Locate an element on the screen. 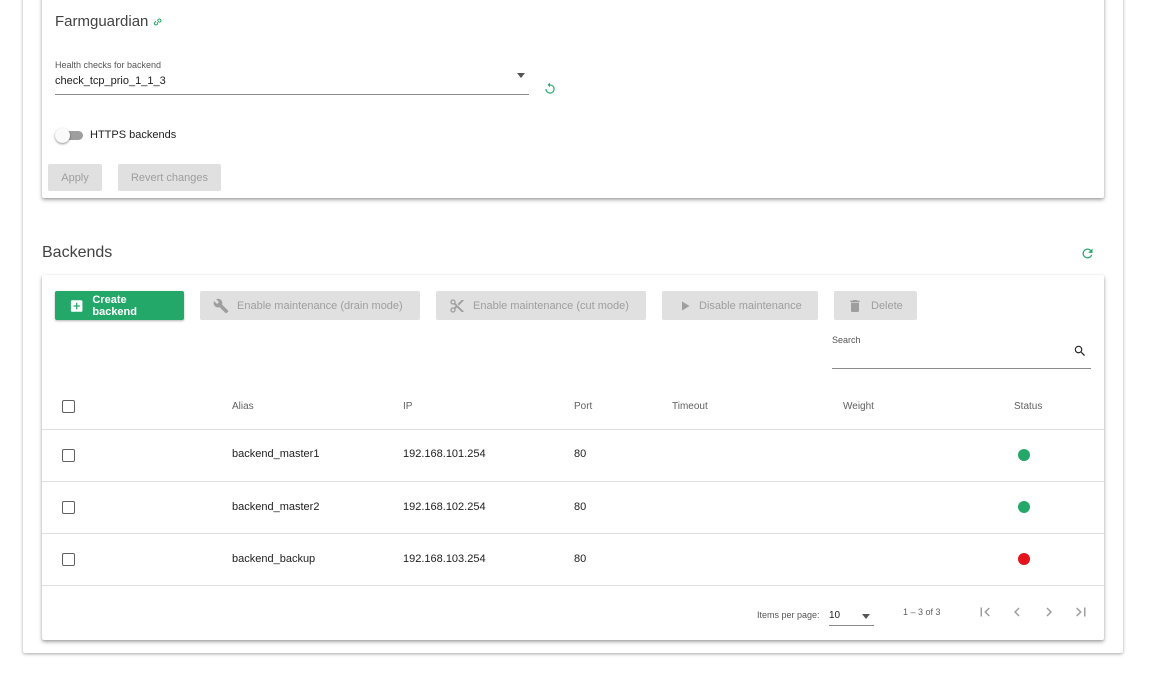  row-alias: backend_master1 is located at coordinates (276, 454).